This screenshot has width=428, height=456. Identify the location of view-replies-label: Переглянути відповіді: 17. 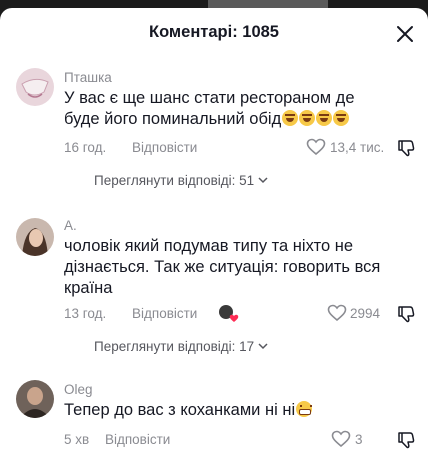
(174, 346).